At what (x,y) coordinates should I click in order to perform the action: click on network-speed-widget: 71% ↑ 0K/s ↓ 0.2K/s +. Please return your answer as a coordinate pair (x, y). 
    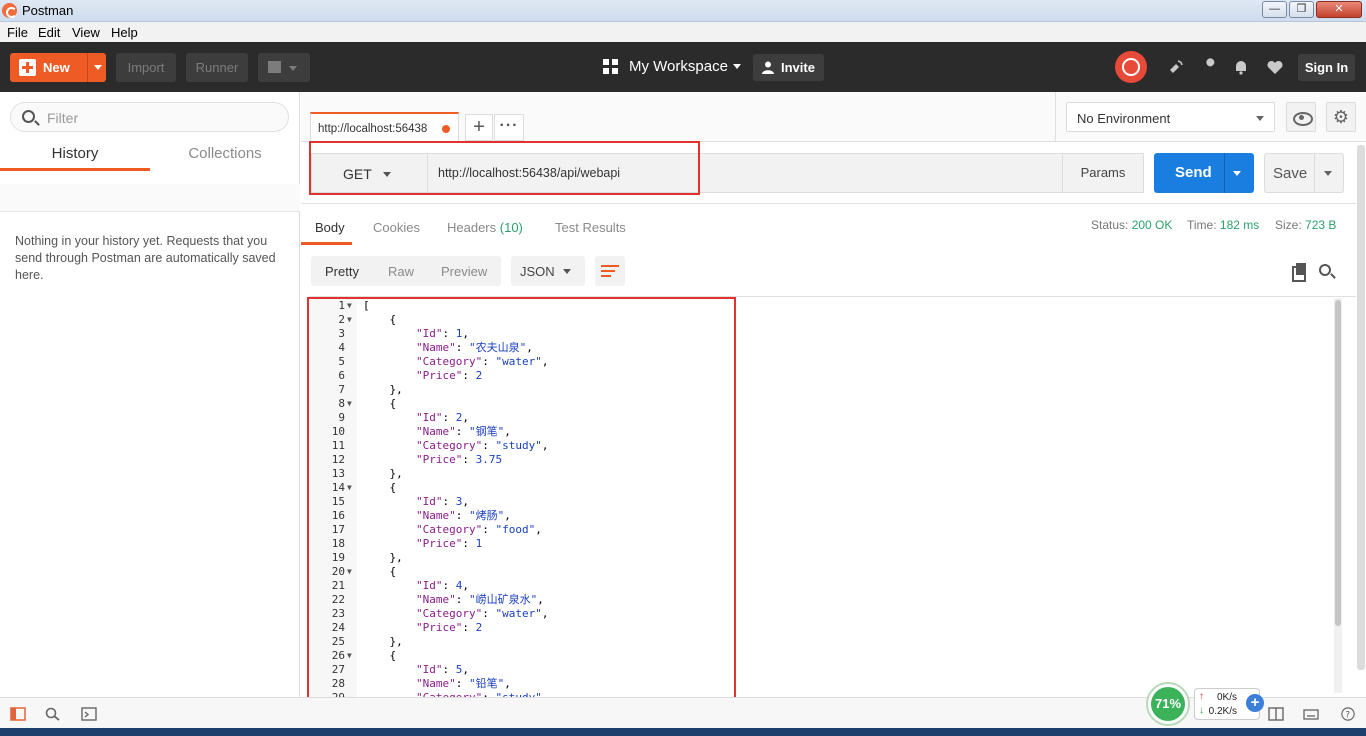
    Looking at the image, I should click on (1206, 704).